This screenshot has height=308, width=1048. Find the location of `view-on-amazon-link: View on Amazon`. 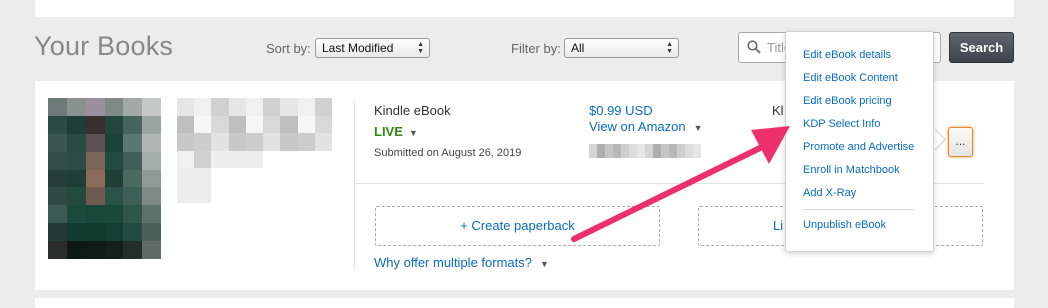

view-on-amazon-link: View on Amazon is located at coordinates (637, 126).